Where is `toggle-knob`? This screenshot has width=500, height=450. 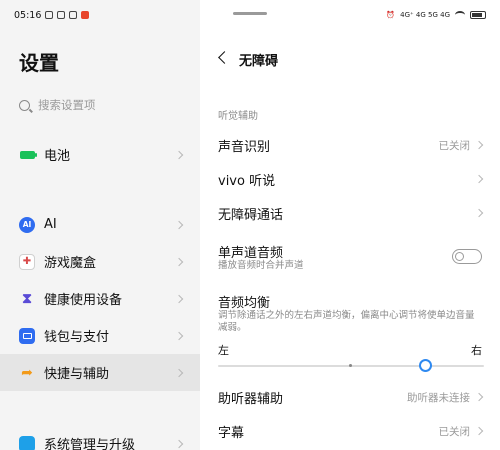
toggle-knob is located at coordinates (459, 256).